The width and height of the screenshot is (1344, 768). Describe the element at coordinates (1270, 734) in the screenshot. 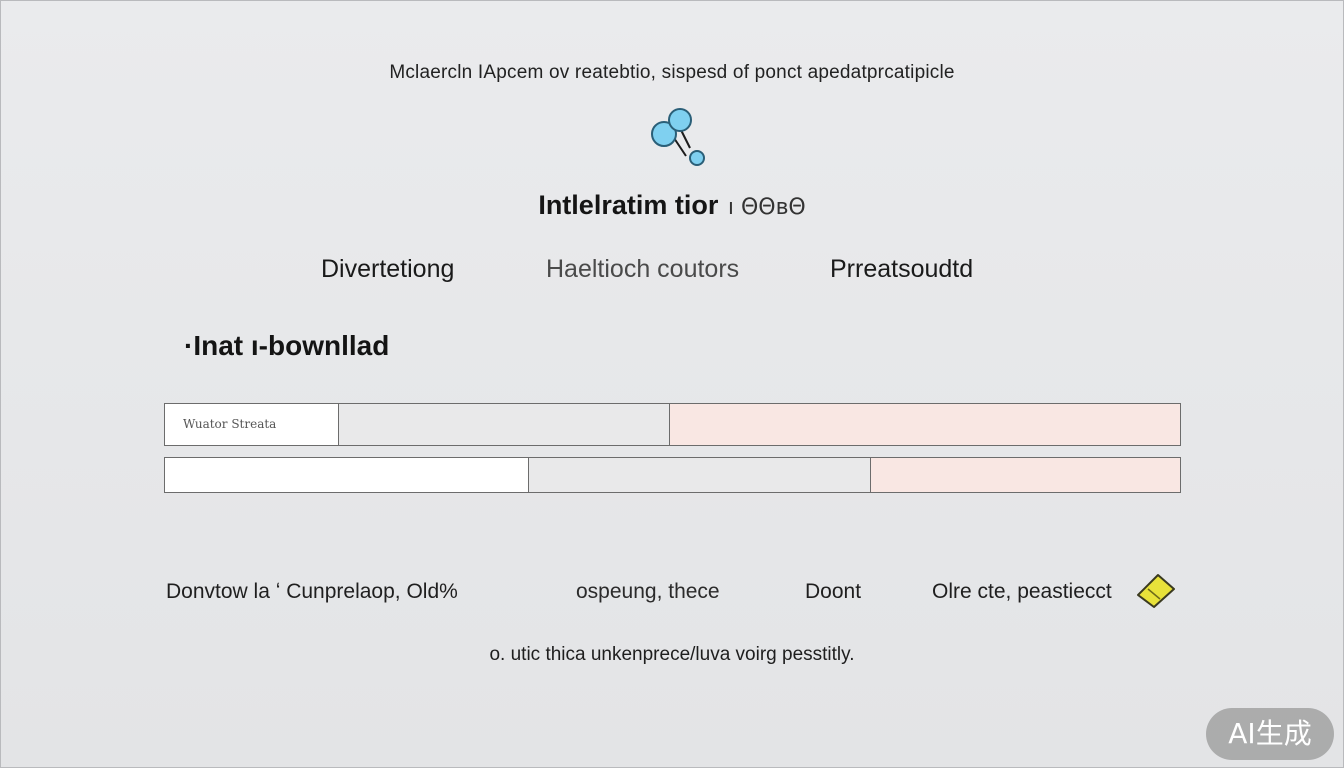

I see `ai-generated-badge: AI生成` at that location.